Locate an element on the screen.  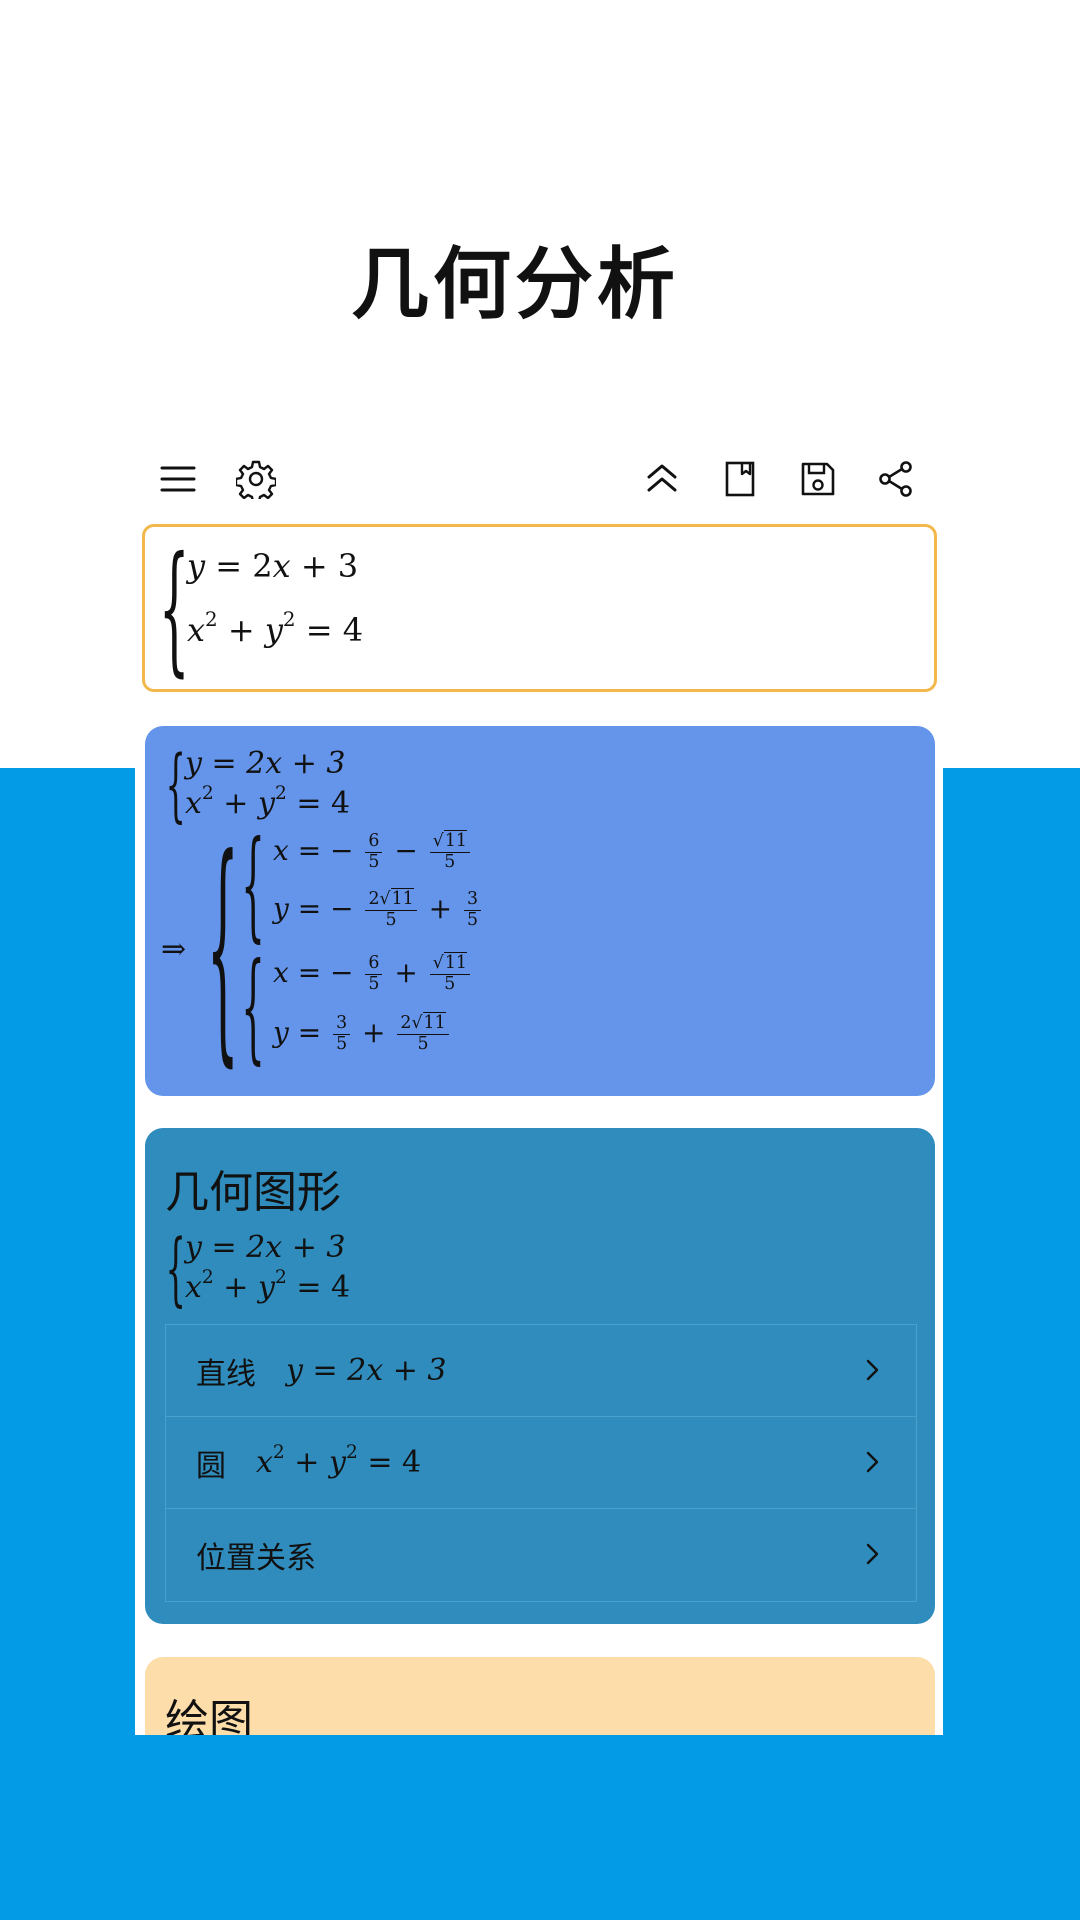
geometry-eq-2: x2 + y2 = 4 is located at coordinates (268, 1286).